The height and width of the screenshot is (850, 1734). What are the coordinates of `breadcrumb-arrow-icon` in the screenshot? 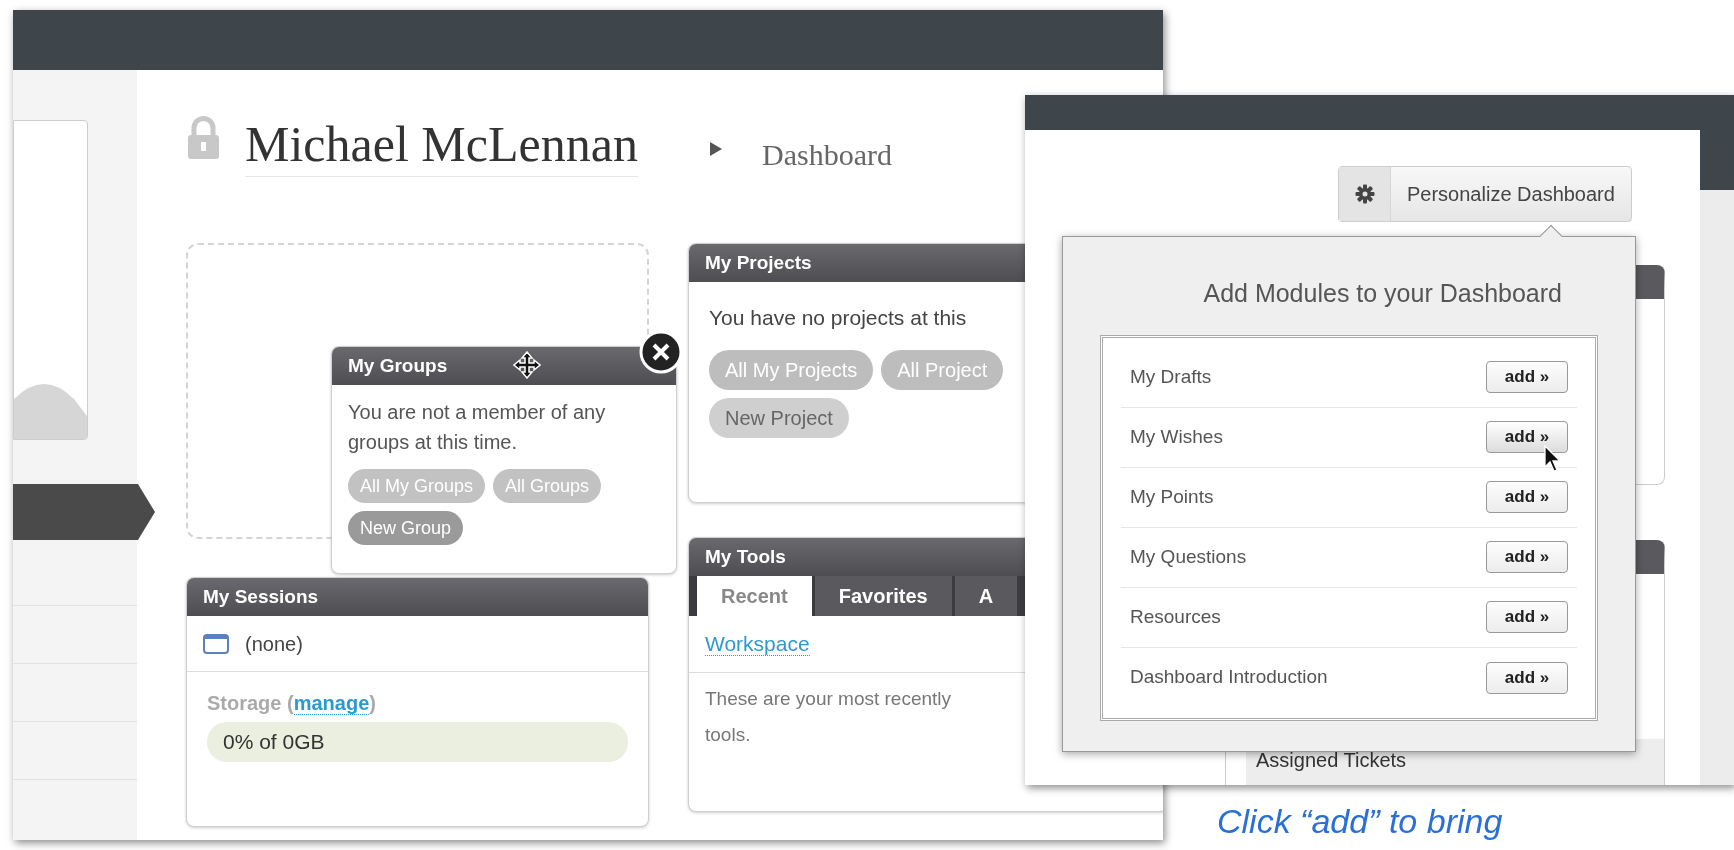 It's located at (716, 149).